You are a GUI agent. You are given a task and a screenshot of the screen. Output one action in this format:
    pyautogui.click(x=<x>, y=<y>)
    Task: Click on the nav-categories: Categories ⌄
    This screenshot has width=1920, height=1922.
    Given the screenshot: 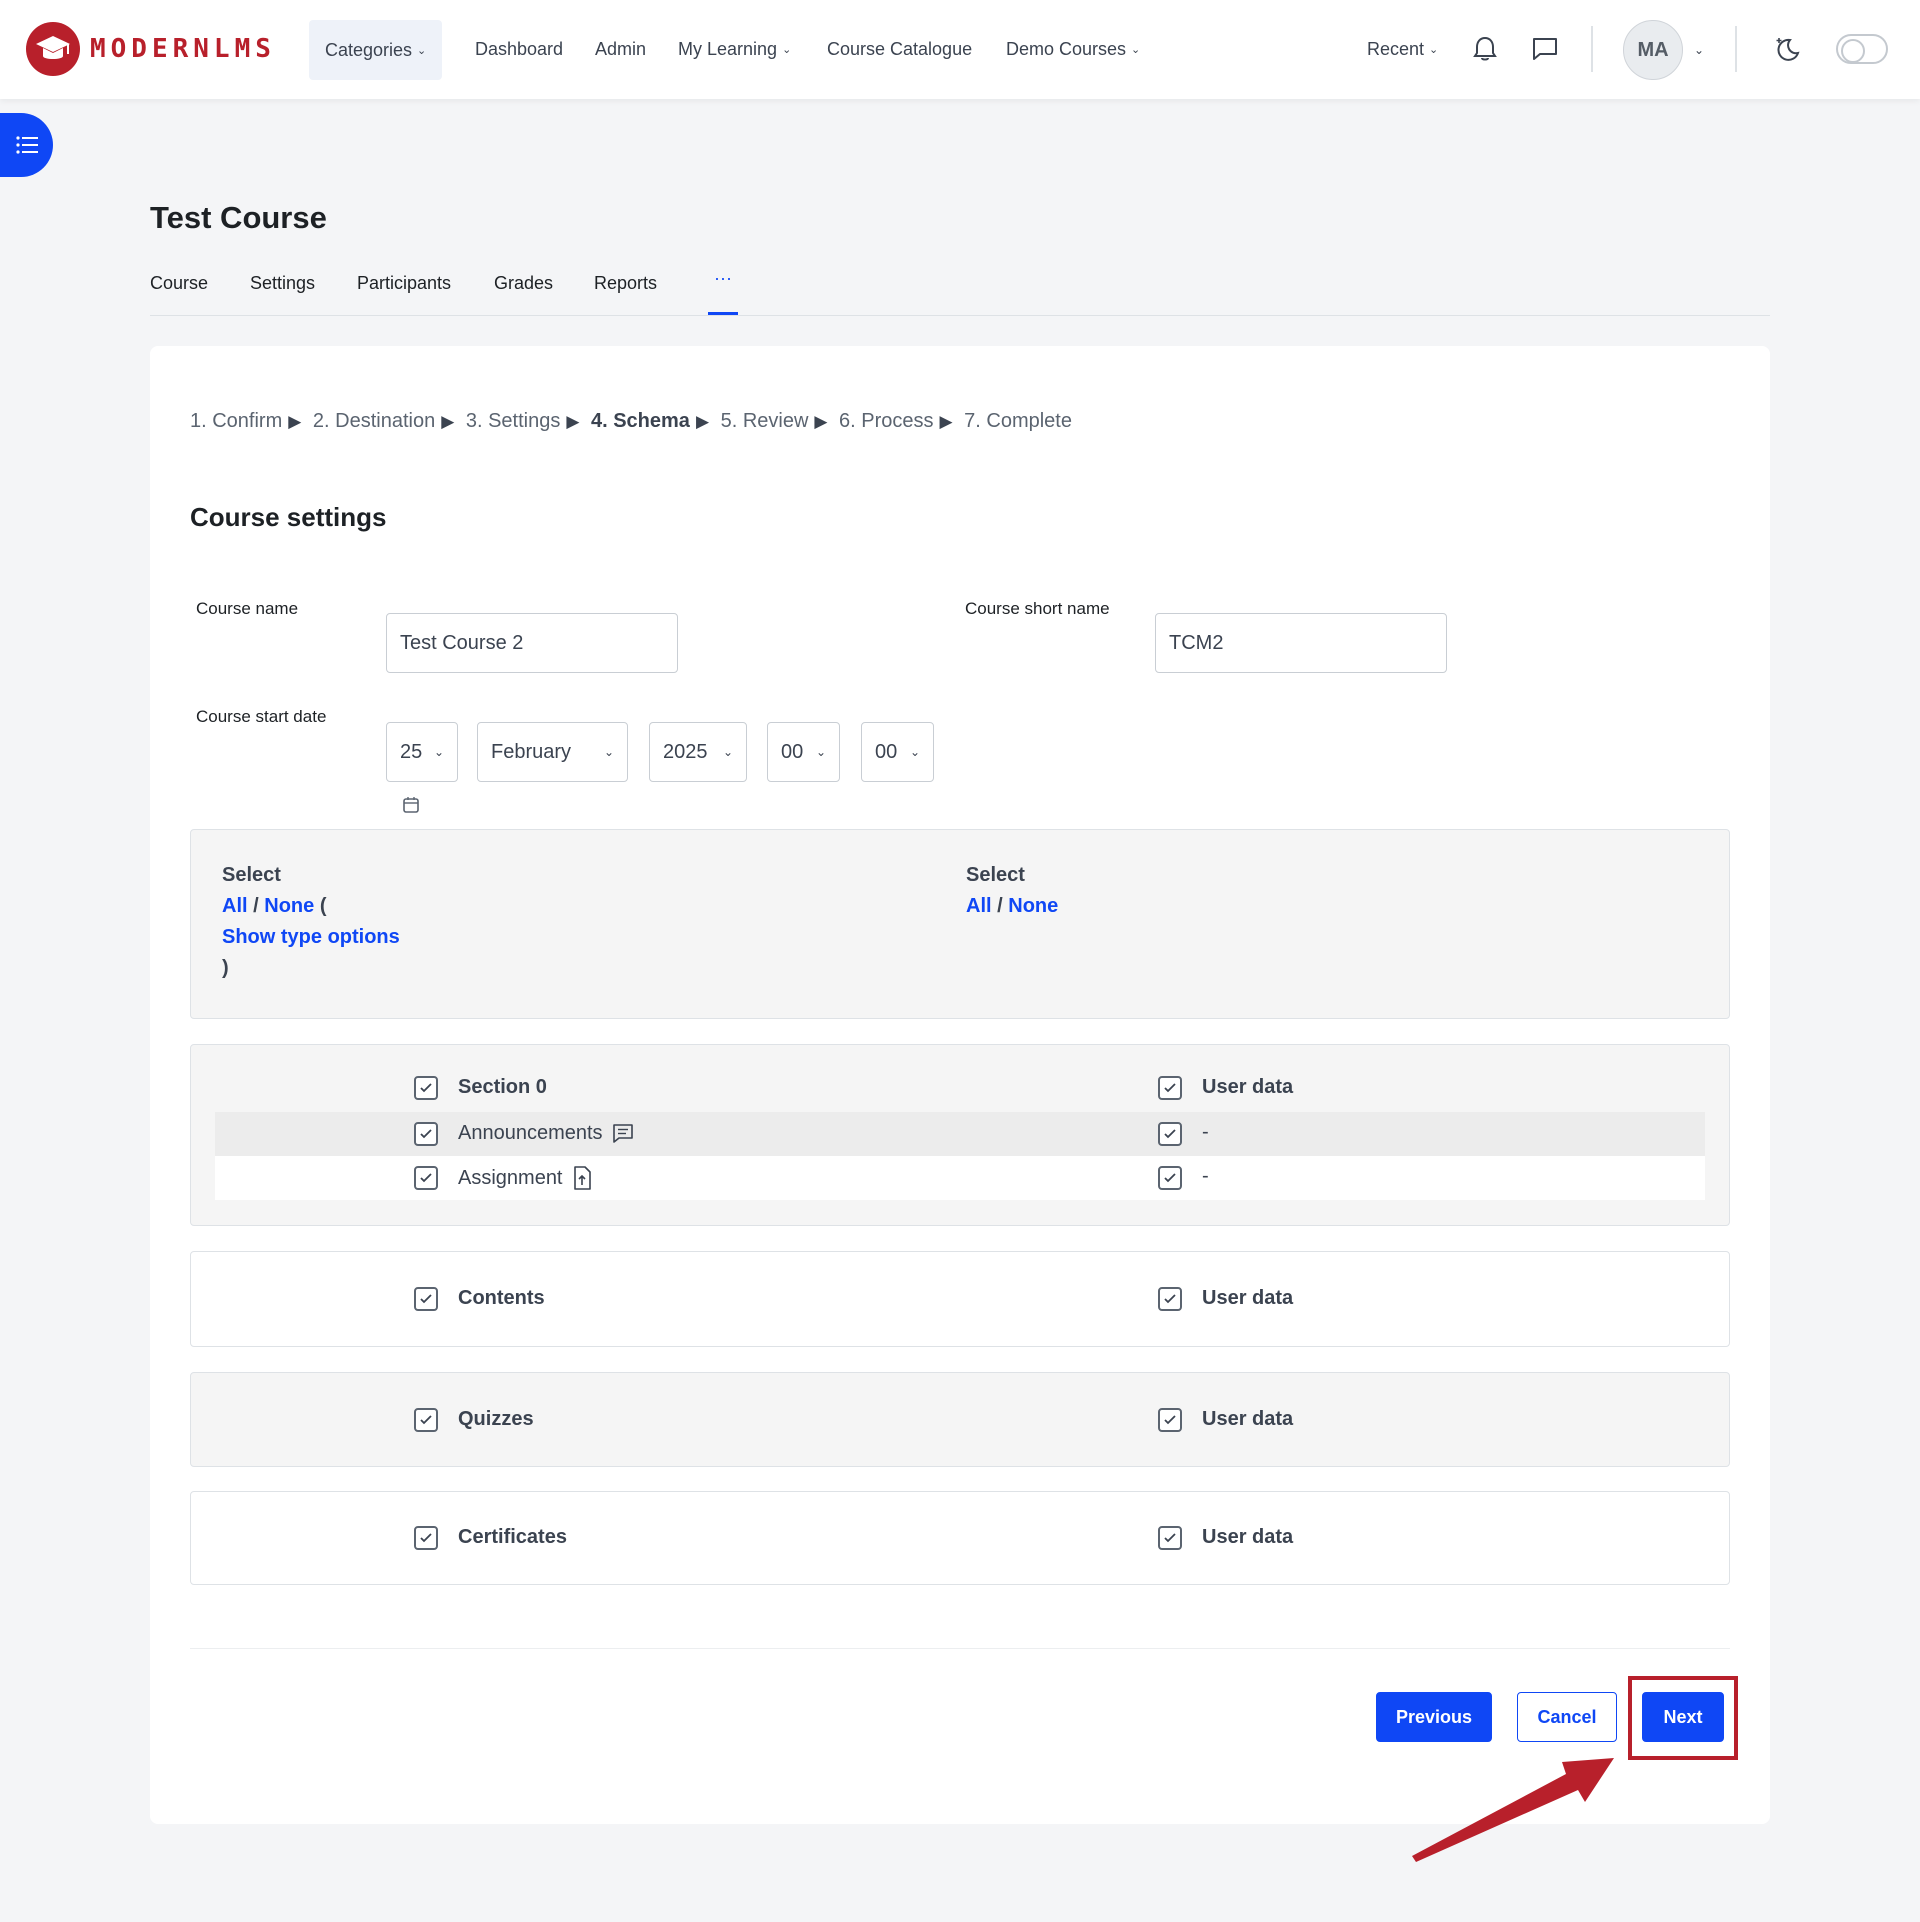 What is the action you would take?
    pyautogui.click(x=376, y=50)
    